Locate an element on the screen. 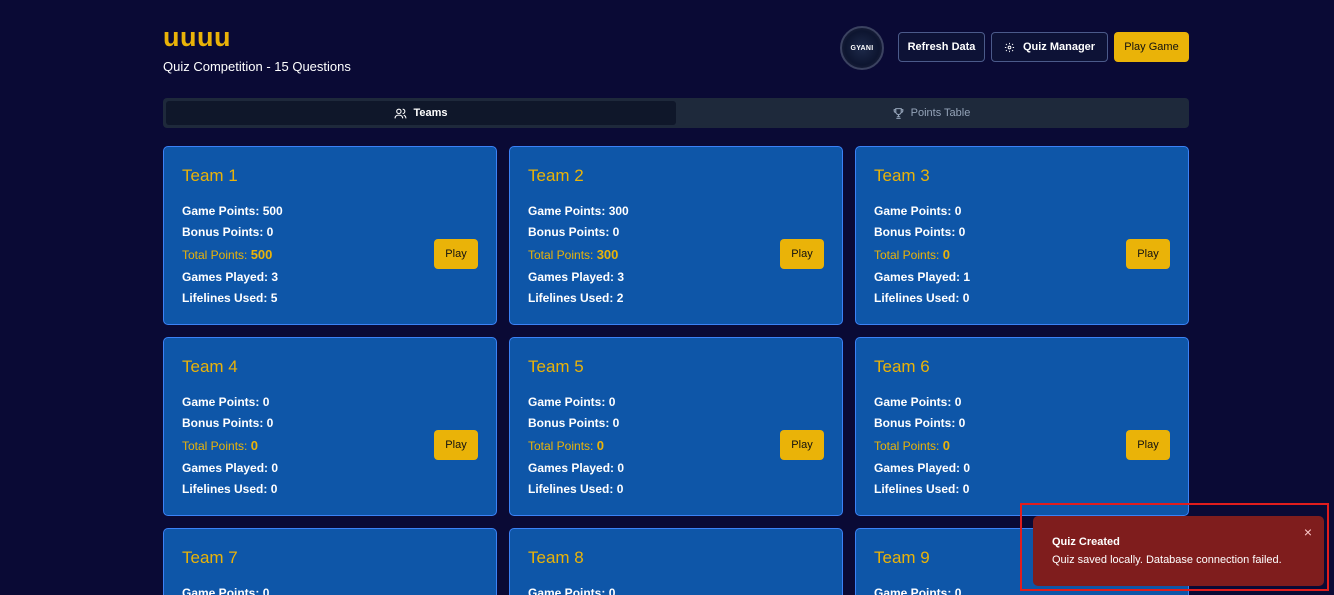 This screenshot has height=595, width=1334. team-name: Team 6 is located at coordinates (902, 366).